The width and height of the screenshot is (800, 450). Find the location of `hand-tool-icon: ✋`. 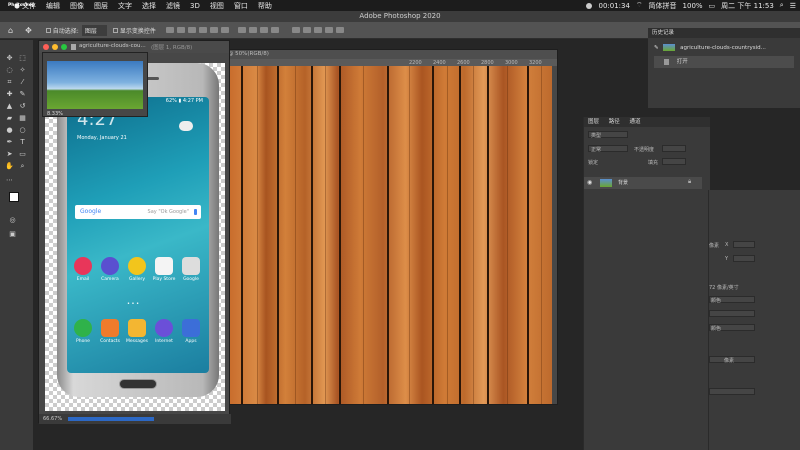

hand-tool-icon: ✋ is located at coordinates (9, 166).